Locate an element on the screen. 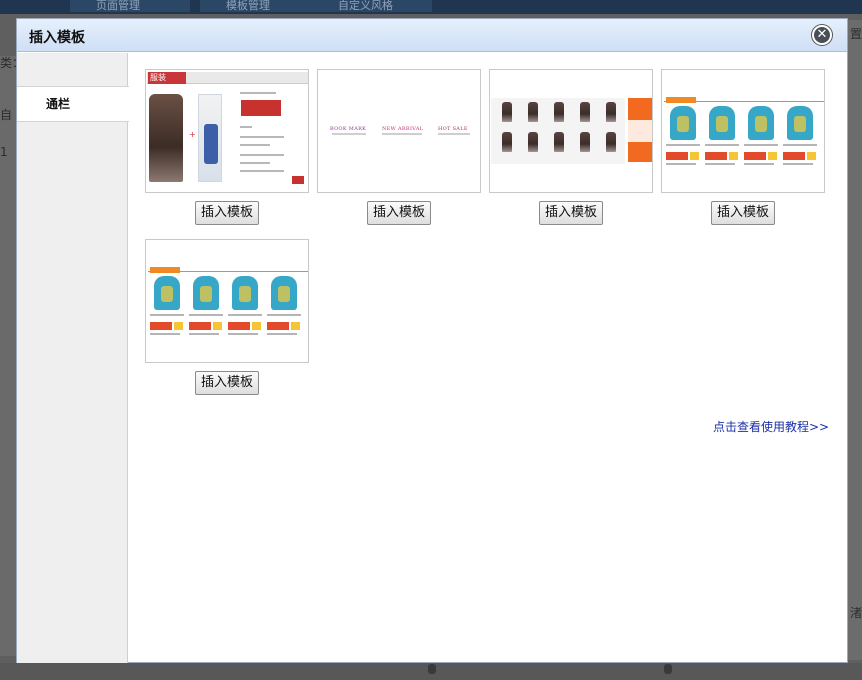 This screenshot has height=680, width=862. background-right-label: 置 is located at coordinates (856, 34).